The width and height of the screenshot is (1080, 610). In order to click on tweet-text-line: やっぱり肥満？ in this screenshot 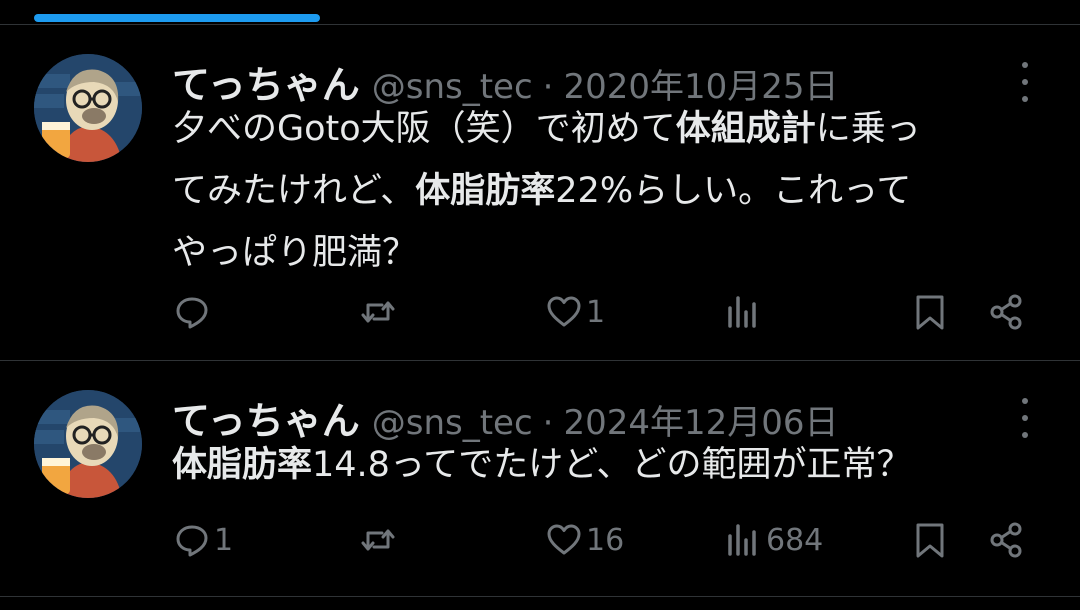, I will do `click(612, 253)`.